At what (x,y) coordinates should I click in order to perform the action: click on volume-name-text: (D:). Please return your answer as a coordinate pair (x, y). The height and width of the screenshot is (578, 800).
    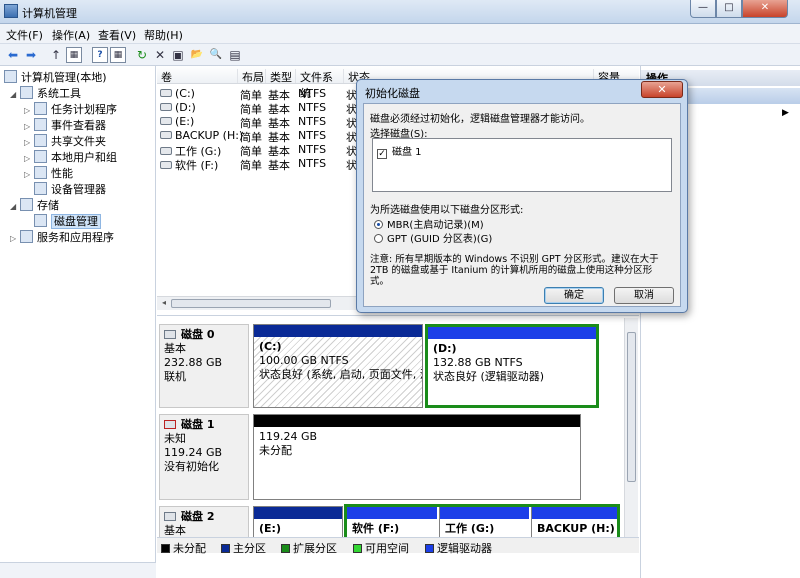
    Looking at the image, I should click on (185, 107).